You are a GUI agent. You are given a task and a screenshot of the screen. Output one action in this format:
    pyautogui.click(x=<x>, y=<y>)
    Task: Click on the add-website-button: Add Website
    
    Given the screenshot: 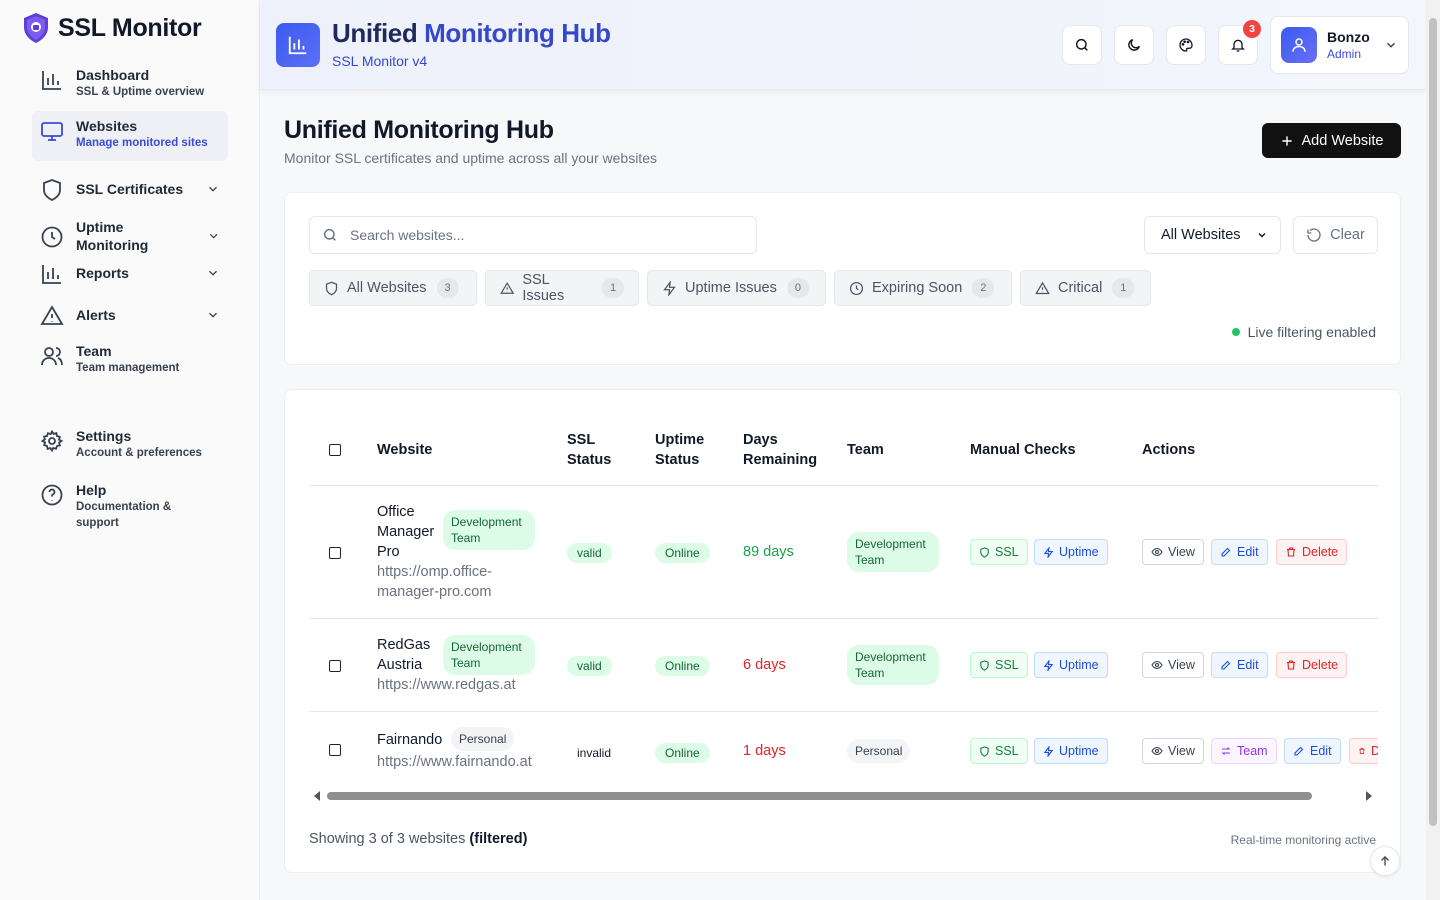 What is the action you would take?
    pyautogui.click(x=1331, y=140)
    